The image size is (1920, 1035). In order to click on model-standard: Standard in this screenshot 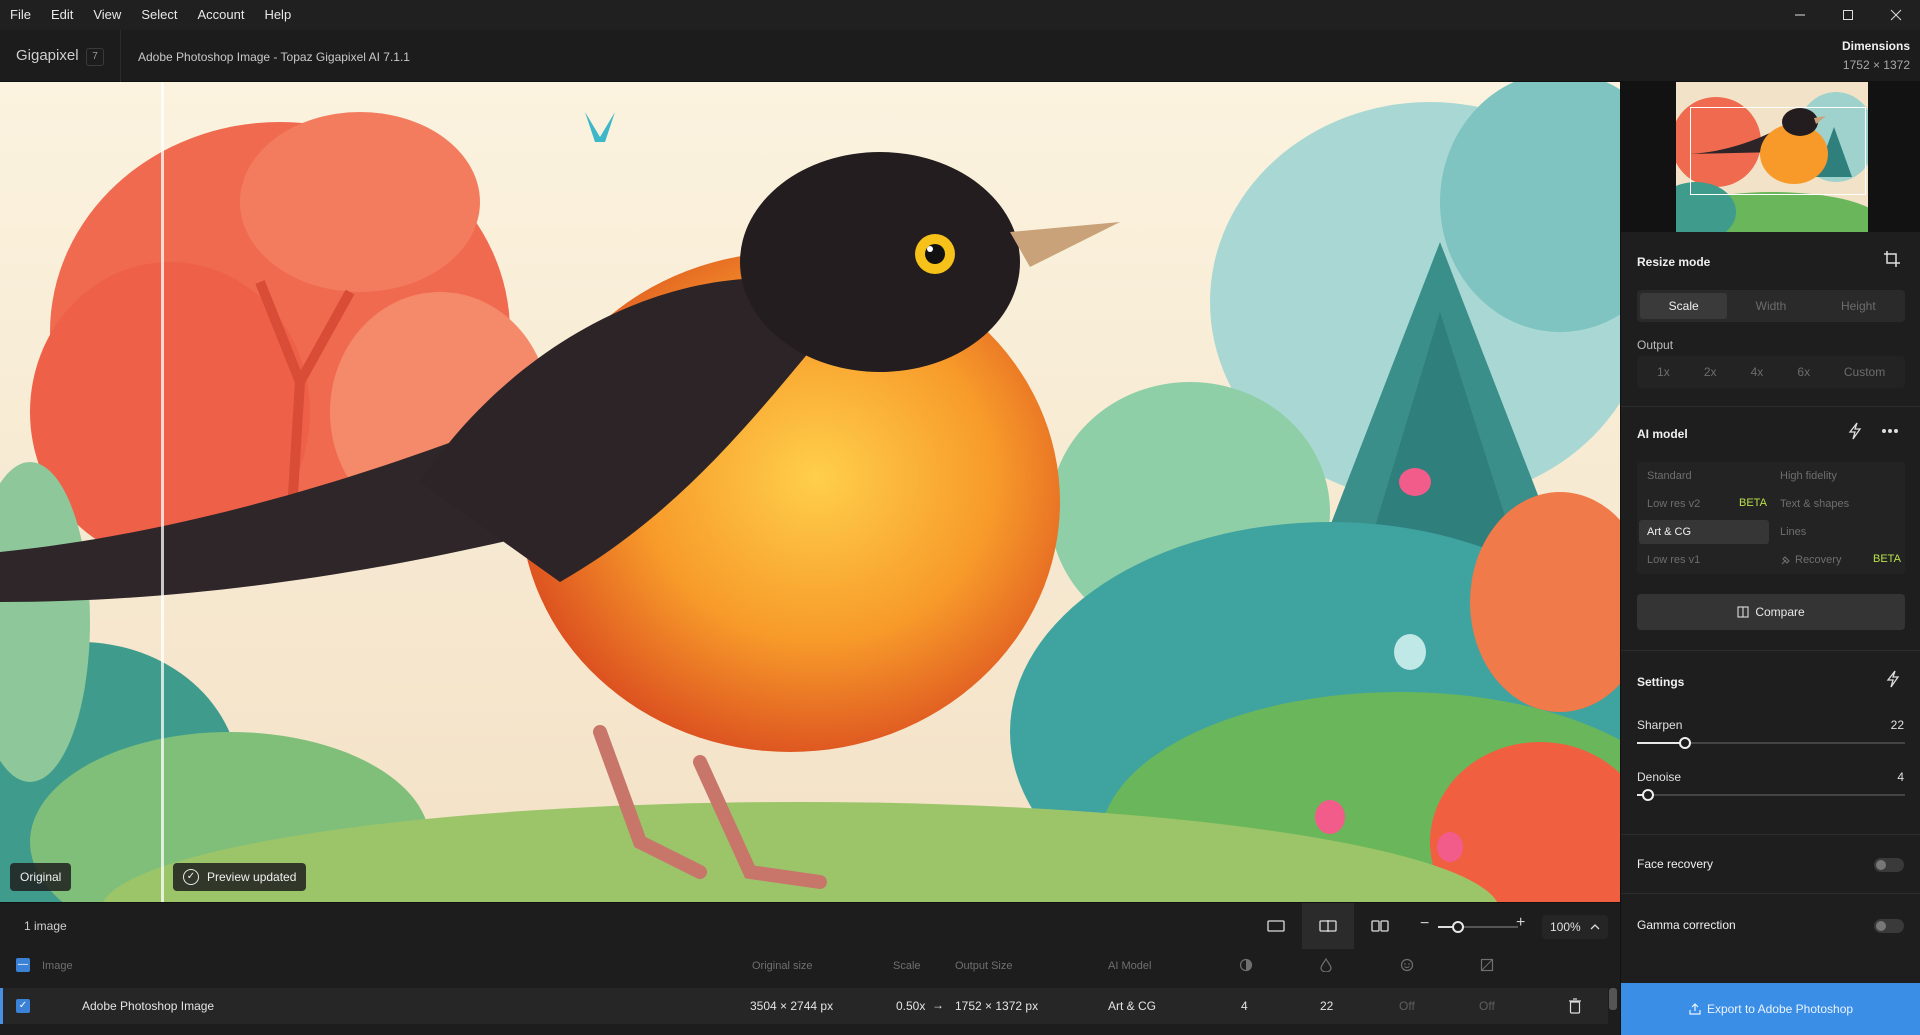, I will do `click(1704, 476)`.